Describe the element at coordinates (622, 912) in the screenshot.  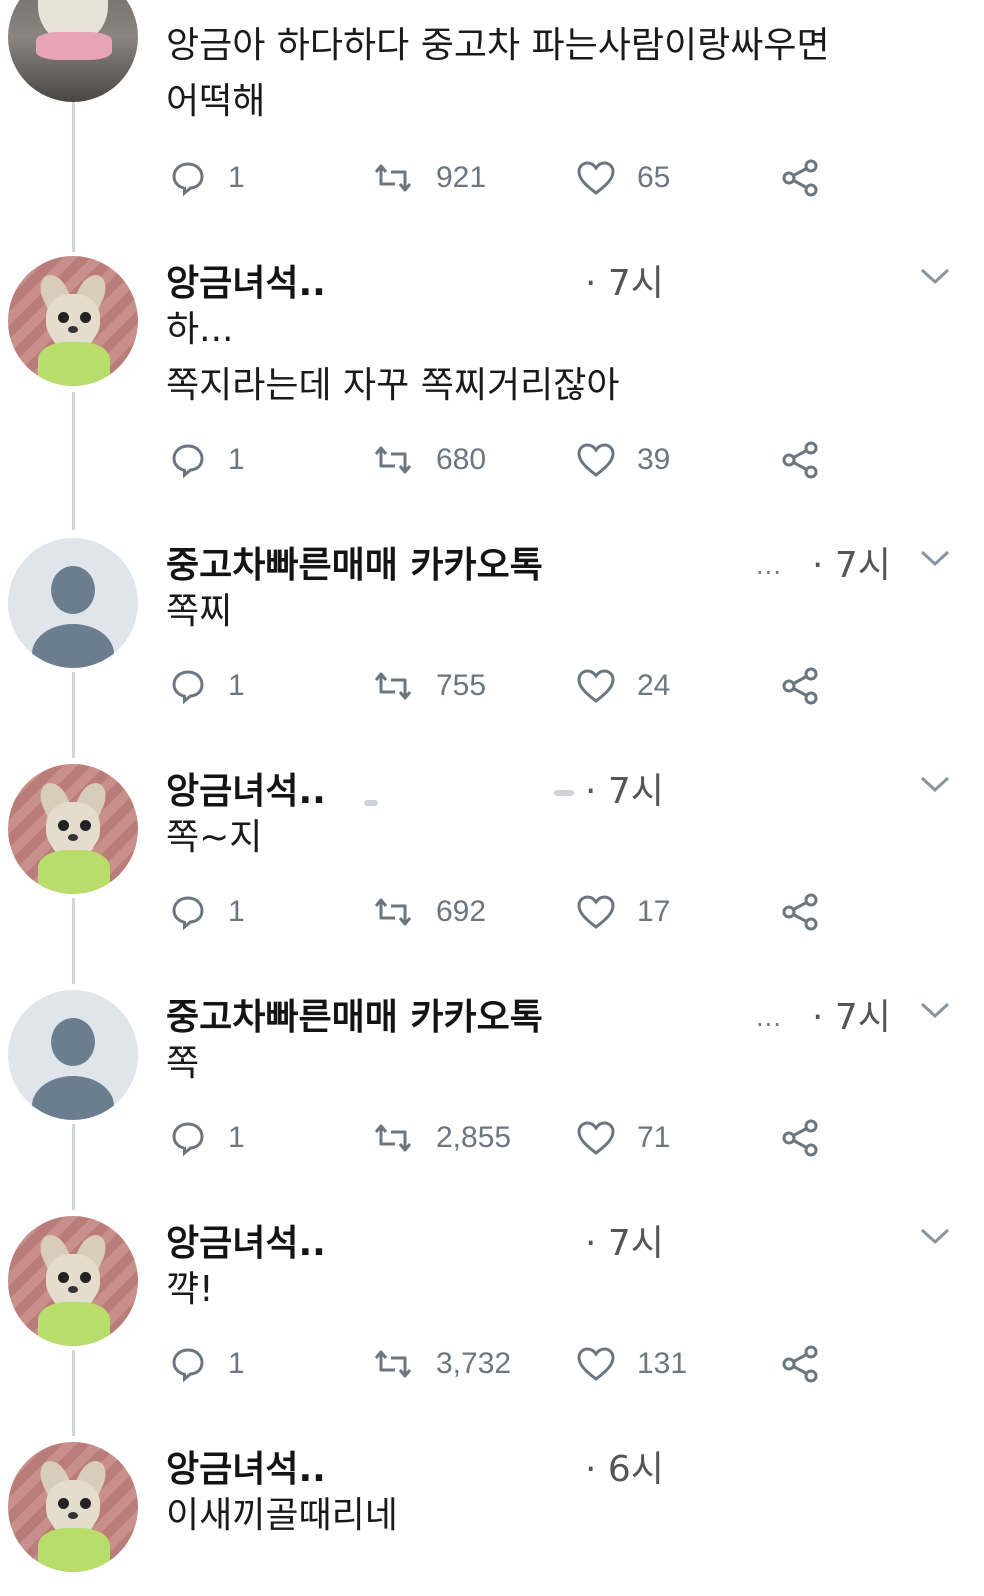
I see `like-button: 17` at that location.